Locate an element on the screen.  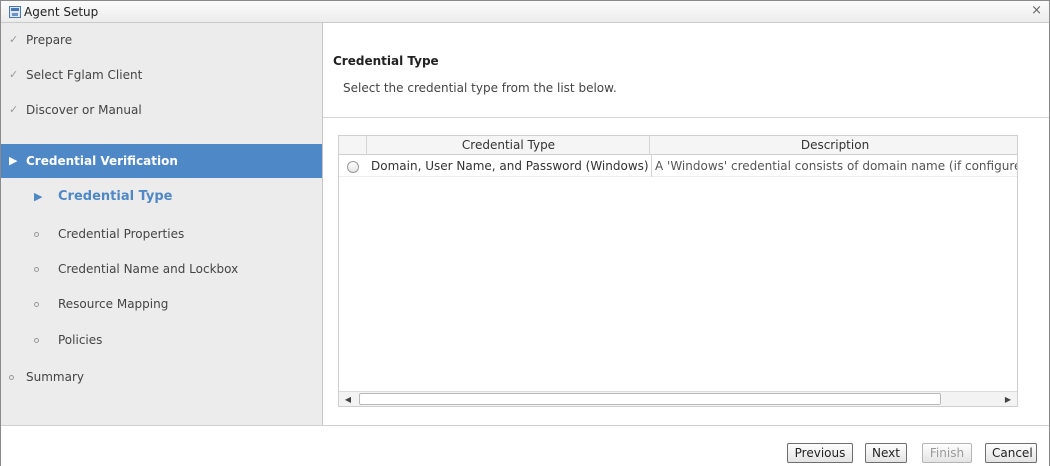
step-credential-type: ▶ Credential Type is located at coordinates (161, 197).